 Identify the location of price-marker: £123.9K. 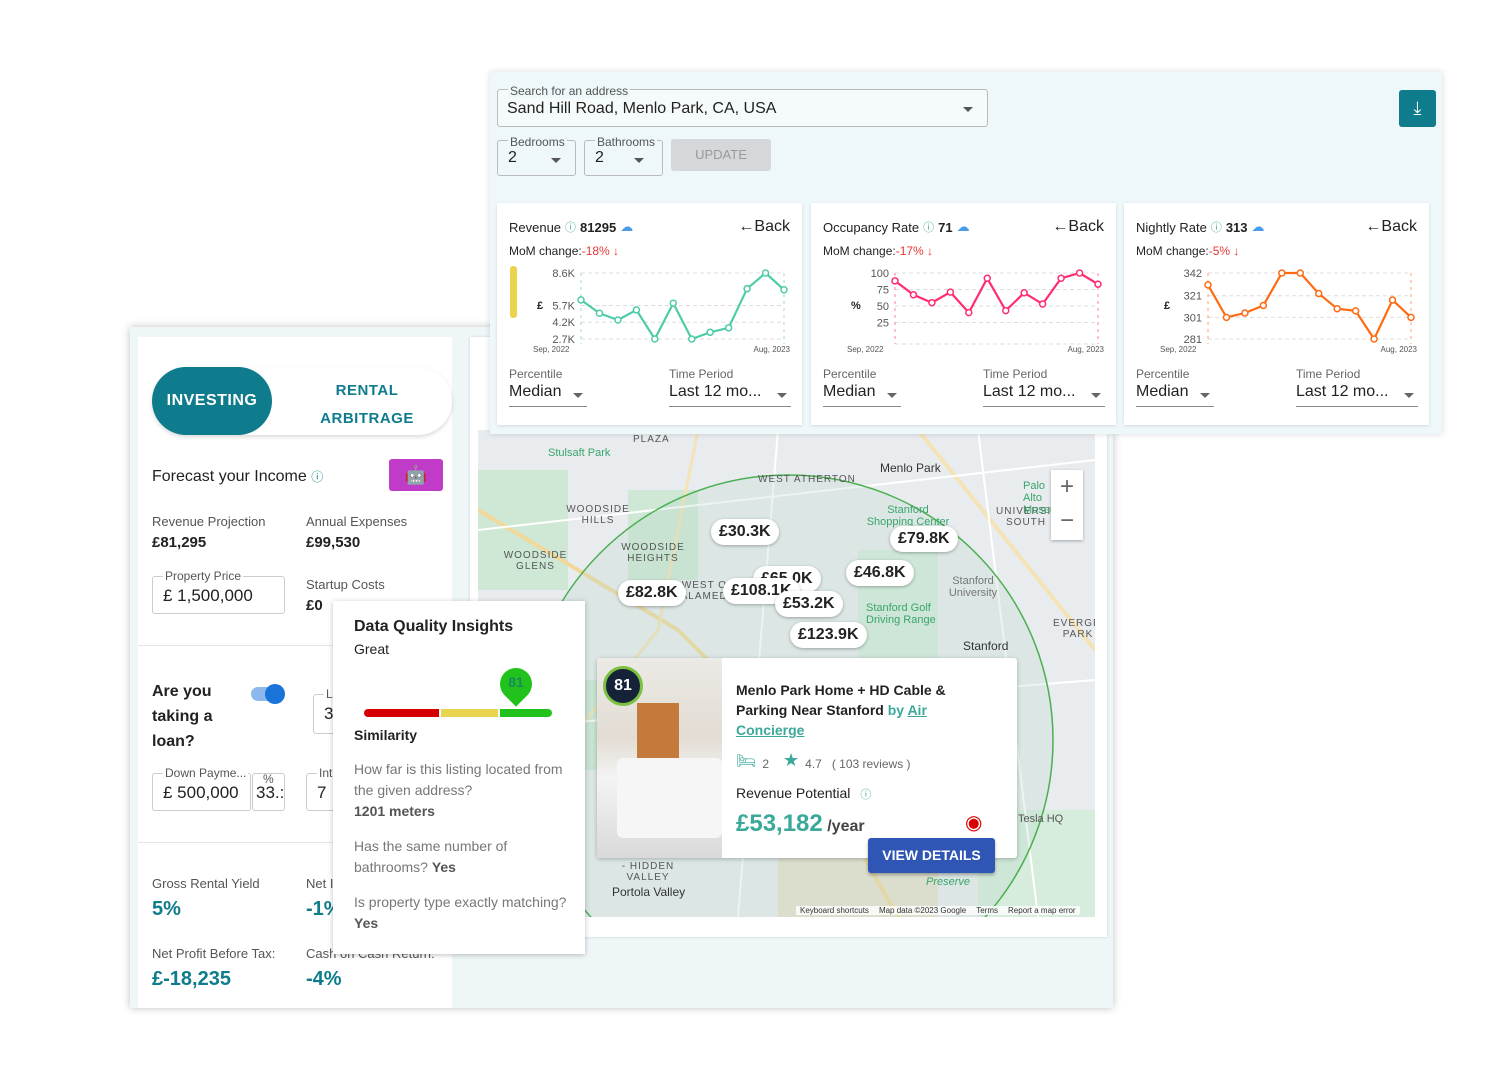
(828, 635).